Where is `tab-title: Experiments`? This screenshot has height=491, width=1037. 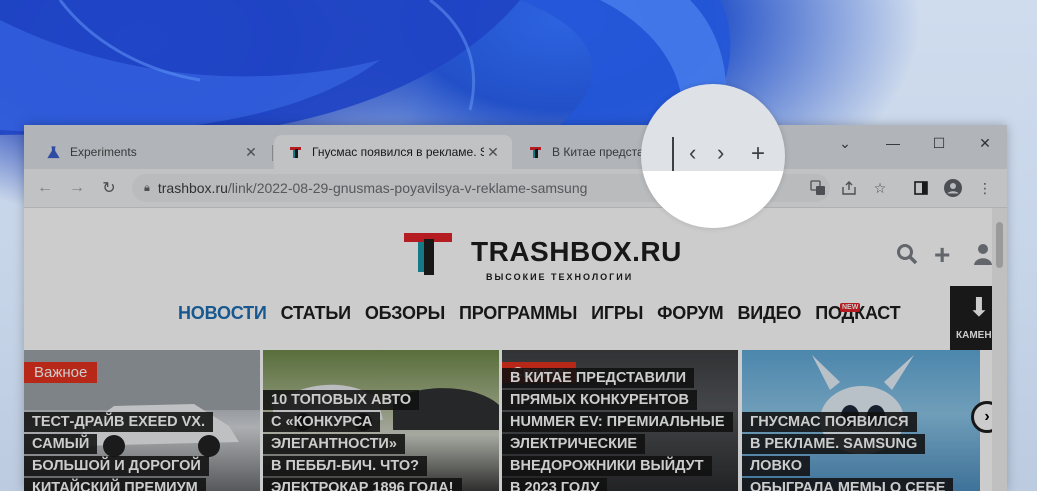 tab-title: Experiments is located at coordinates (103, 152).